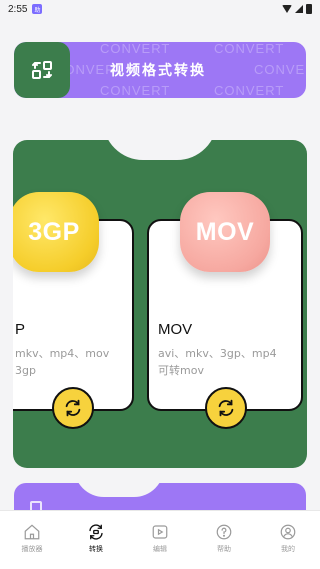 The image size is (320, 569). Describe the element at coordinates (160, 549) in the screenshot. I see `nav-label: 编辑` at that location.